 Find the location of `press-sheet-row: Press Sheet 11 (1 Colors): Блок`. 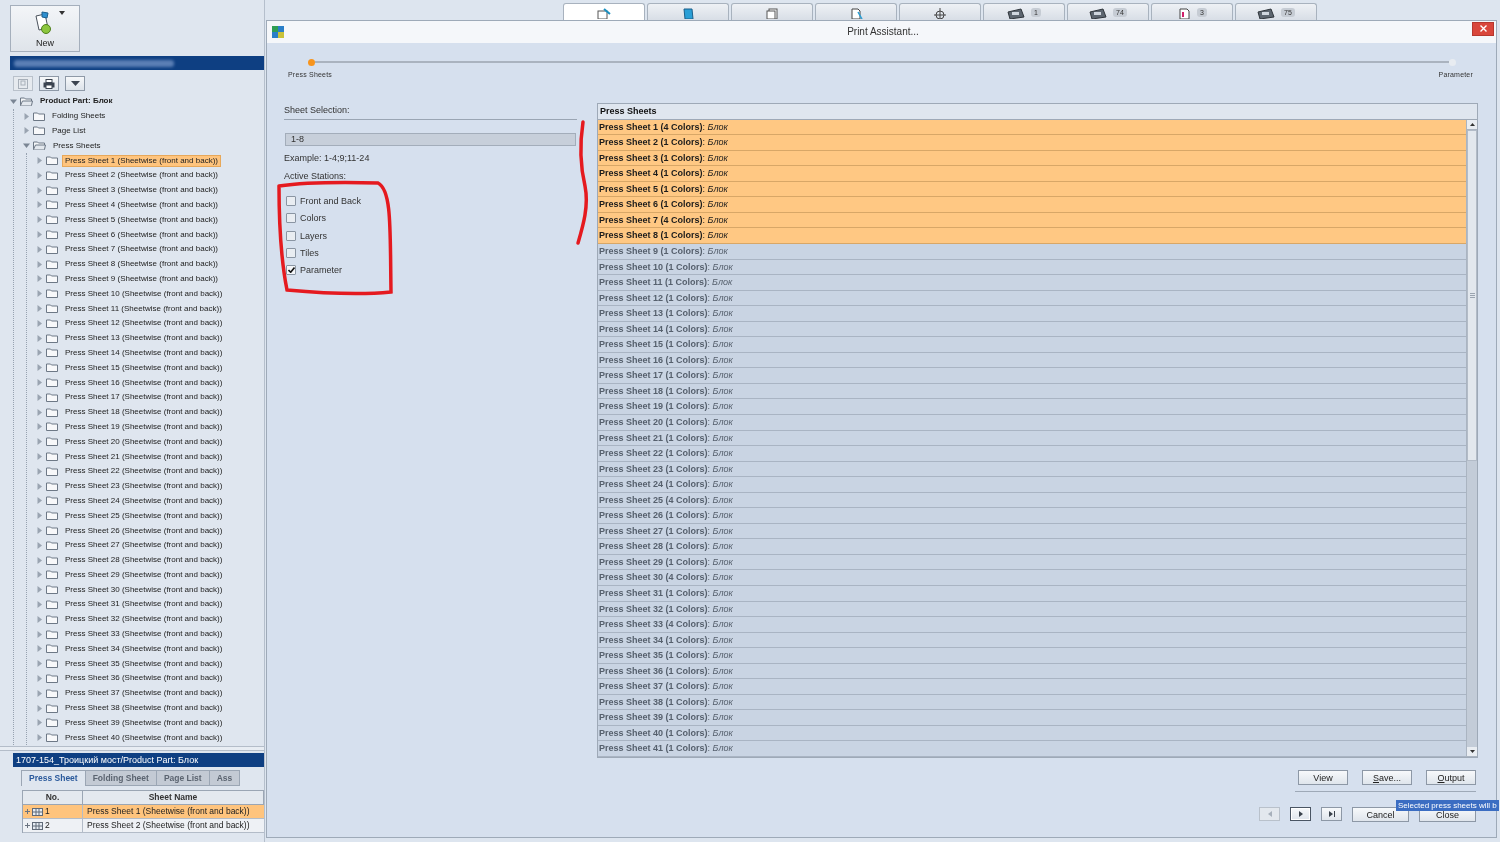

press-sheet-row: Press Sheet 11 (1 Colors): Блок is located at coordinates (1032, 283).